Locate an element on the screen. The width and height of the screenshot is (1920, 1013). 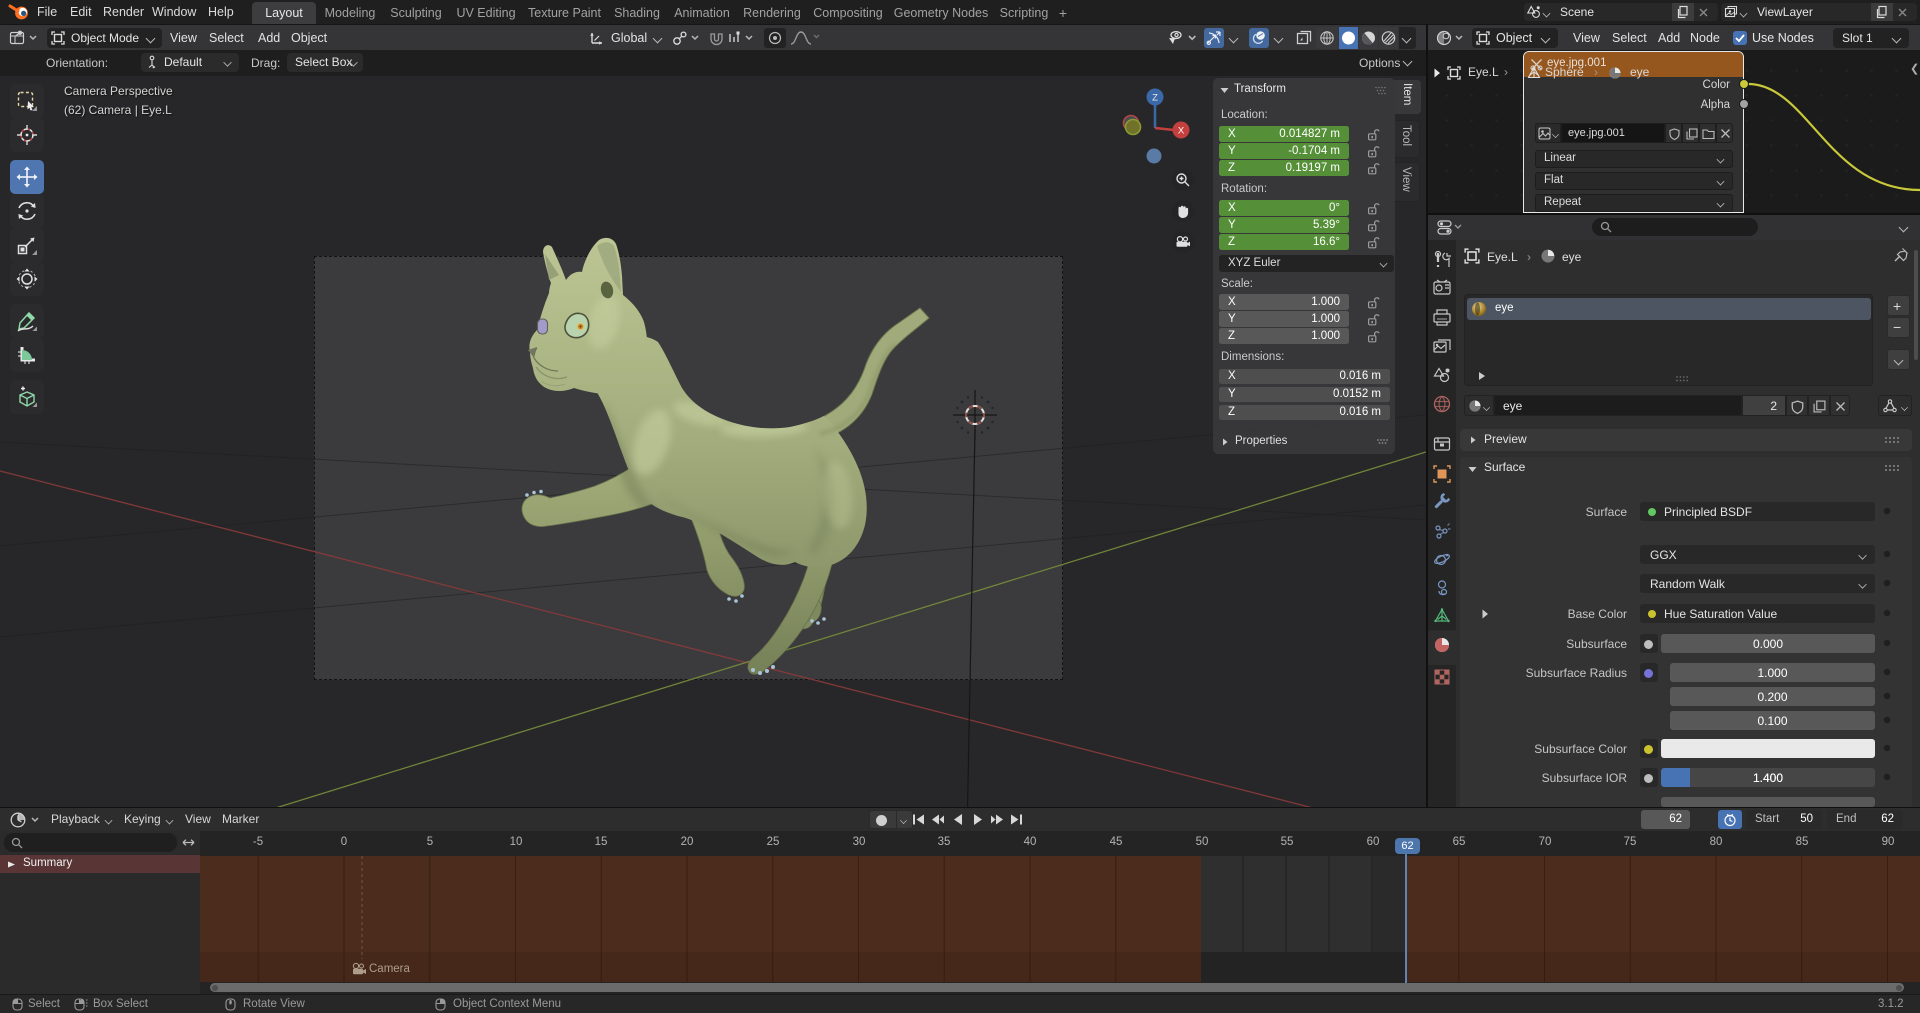
svg-text: Z is located at coordinates (1155, 98).